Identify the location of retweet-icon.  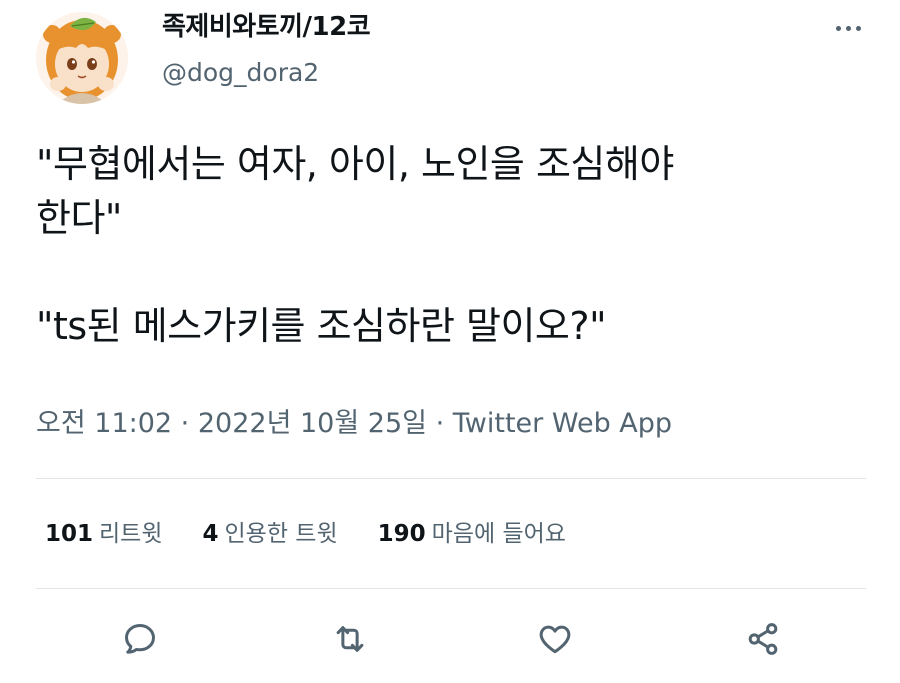
(350, 639).